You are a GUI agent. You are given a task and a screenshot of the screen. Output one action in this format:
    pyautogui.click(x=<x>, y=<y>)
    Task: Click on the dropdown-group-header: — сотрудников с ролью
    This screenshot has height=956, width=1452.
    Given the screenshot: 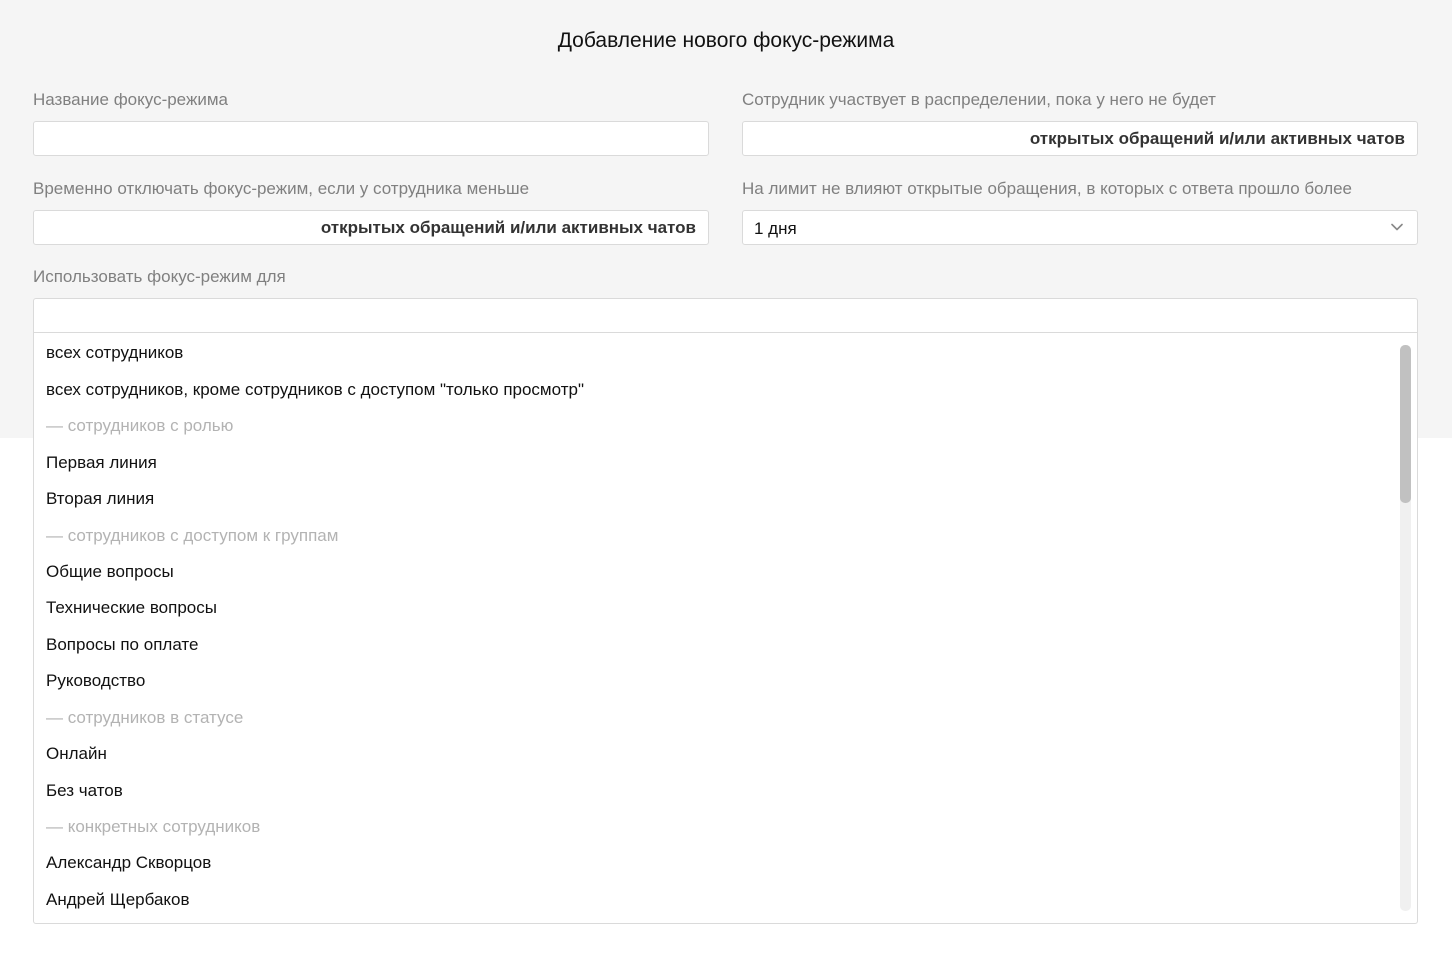 What is the action you would take?
    pyautogui.click(x=140, y=425)
    